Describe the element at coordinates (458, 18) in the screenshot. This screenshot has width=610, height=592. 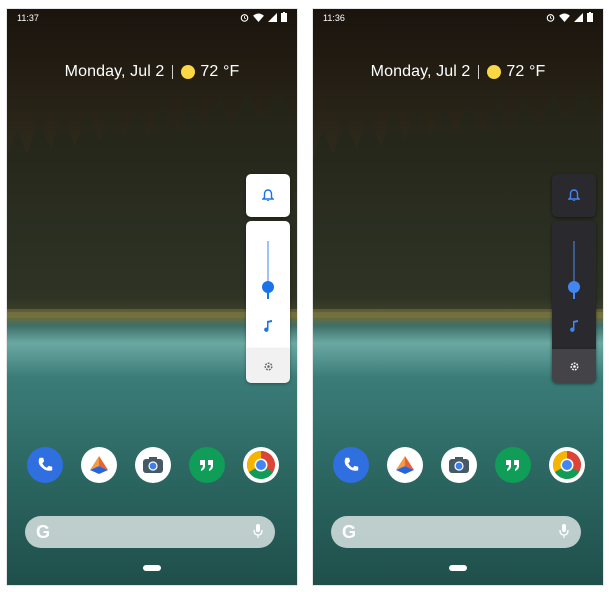
I see `status-bar: 11:36` at that location.